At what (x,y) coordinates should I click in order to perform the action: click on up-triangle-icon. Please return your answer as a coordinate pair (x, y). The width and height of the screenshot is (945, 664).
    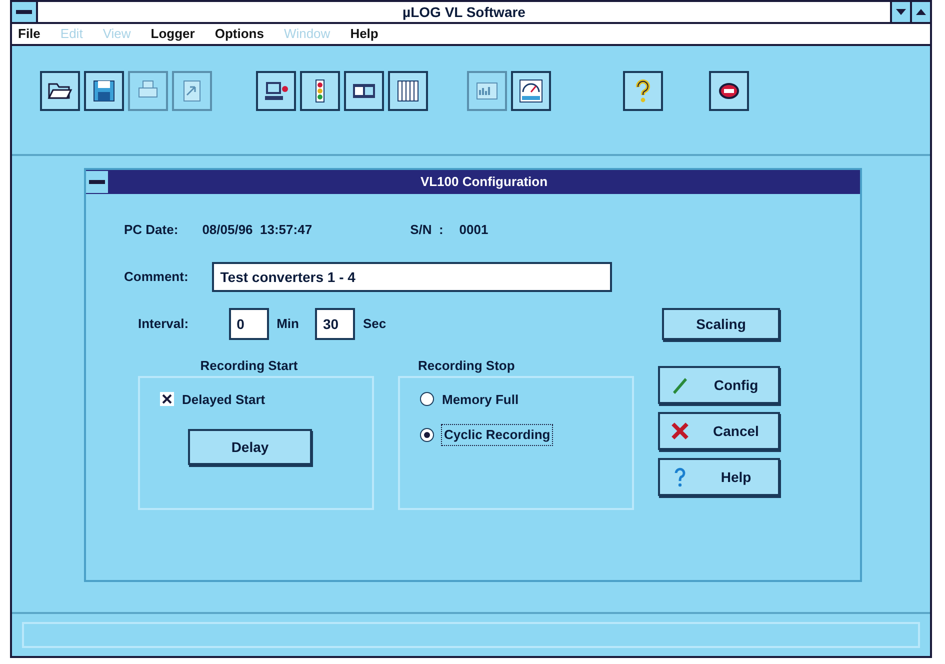
    Looking at the image, I should click on (921, 12).